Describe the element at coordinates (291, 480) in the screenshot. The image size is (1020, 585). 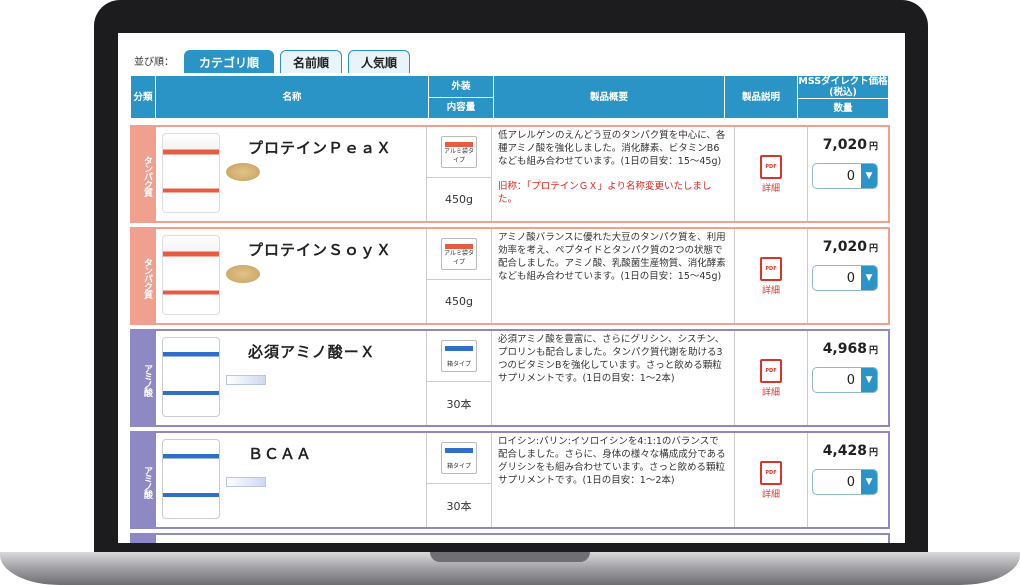
I see `name-cell: ＢＣＡＡ` at that location.